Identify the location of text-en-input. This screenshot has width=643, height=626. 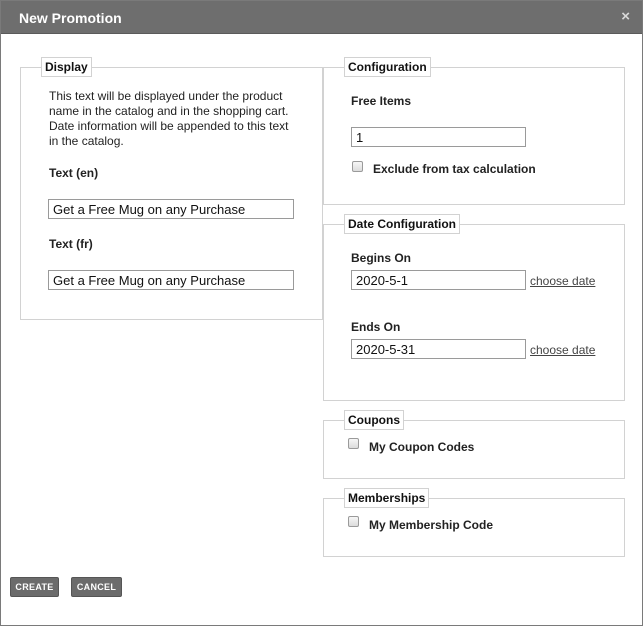
(171, 209).